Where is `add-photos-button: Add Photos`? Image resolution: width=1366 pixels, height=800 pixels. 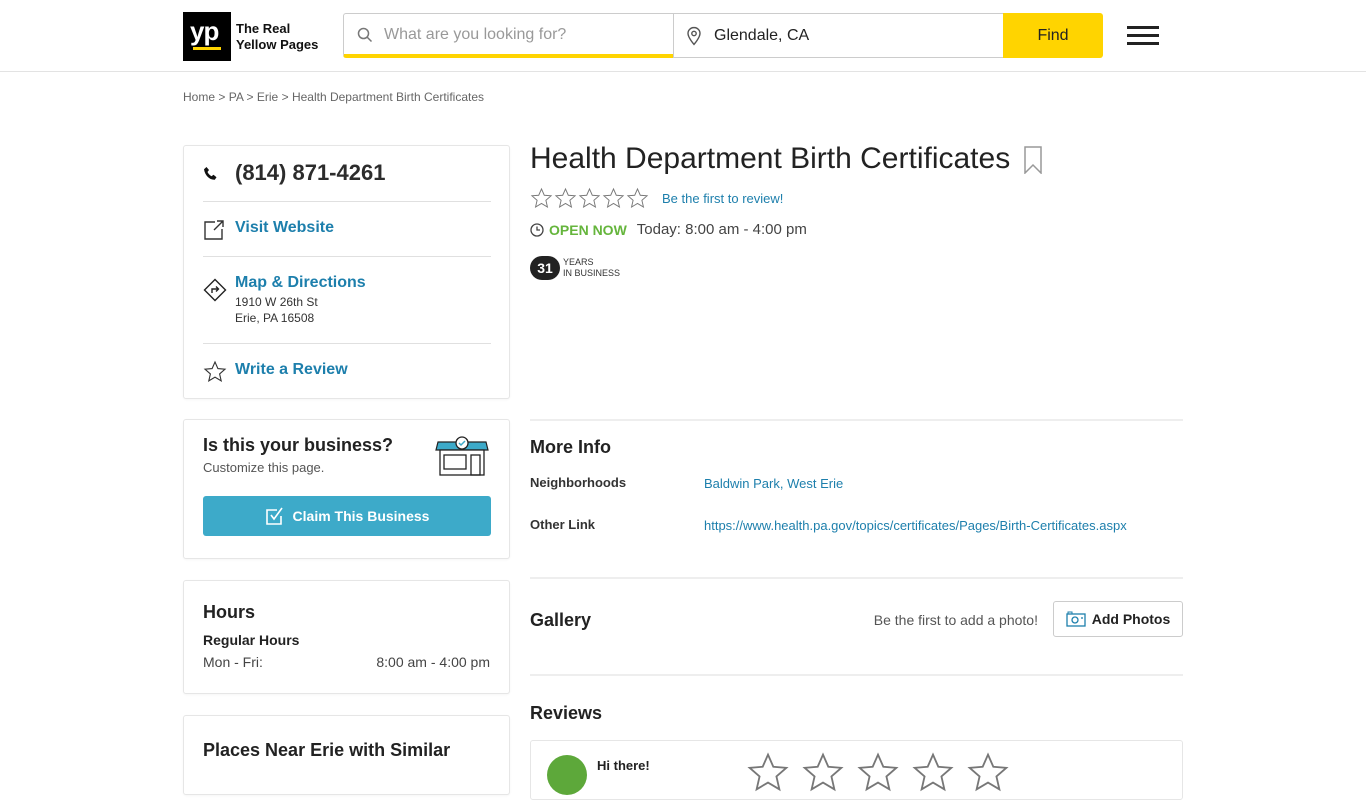 add-photos-button: Add Photos is located at coordinates (1118, 619).